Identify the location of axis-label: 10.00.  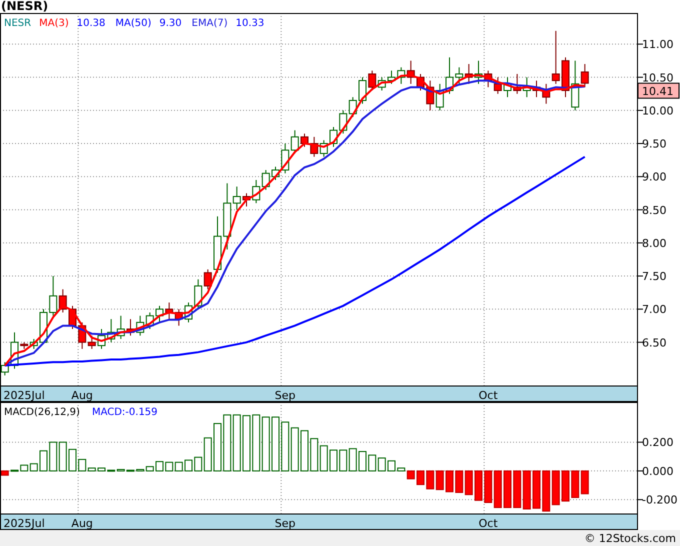
(658, 111).